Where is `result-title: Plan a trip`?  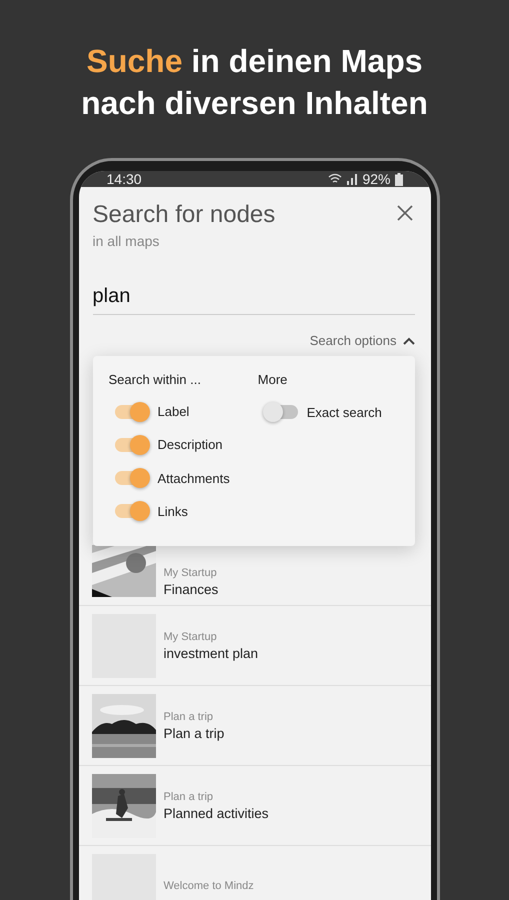 result-title: Plan a trip is located at coordinates (194, 733).